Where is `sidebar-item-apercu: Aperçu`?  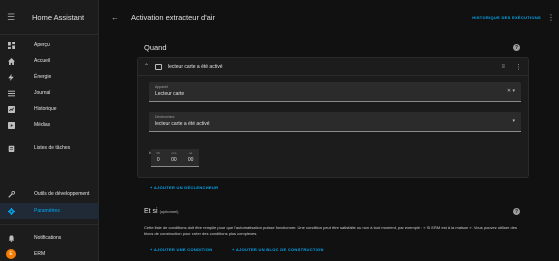 sidebar-item-apercu: Aperçu is located at coordinates (49, 45).